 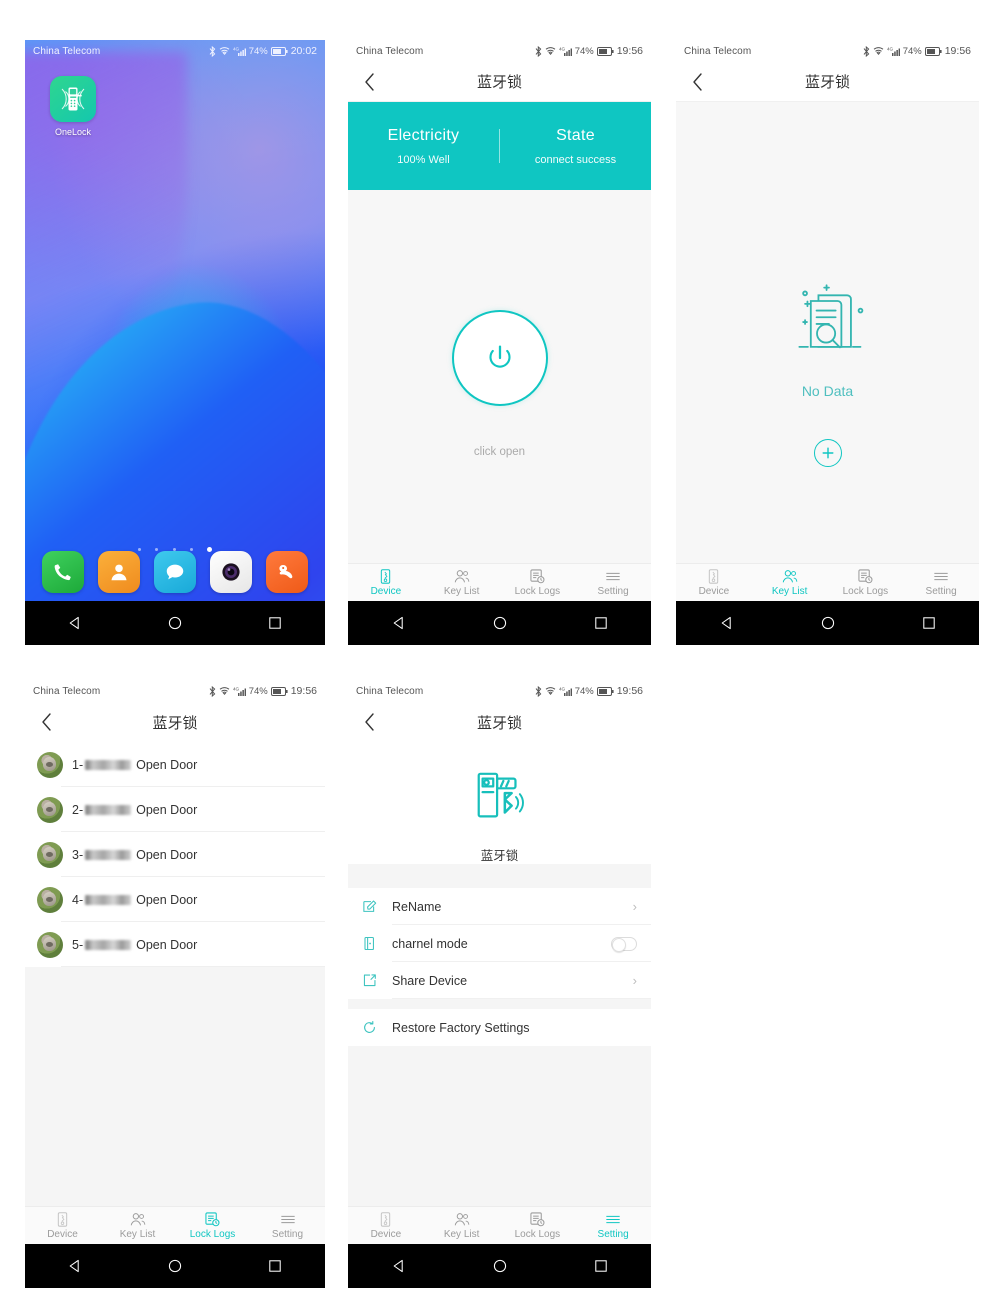 I want to click on dock-icon-phone, so click(x=63, y=572).